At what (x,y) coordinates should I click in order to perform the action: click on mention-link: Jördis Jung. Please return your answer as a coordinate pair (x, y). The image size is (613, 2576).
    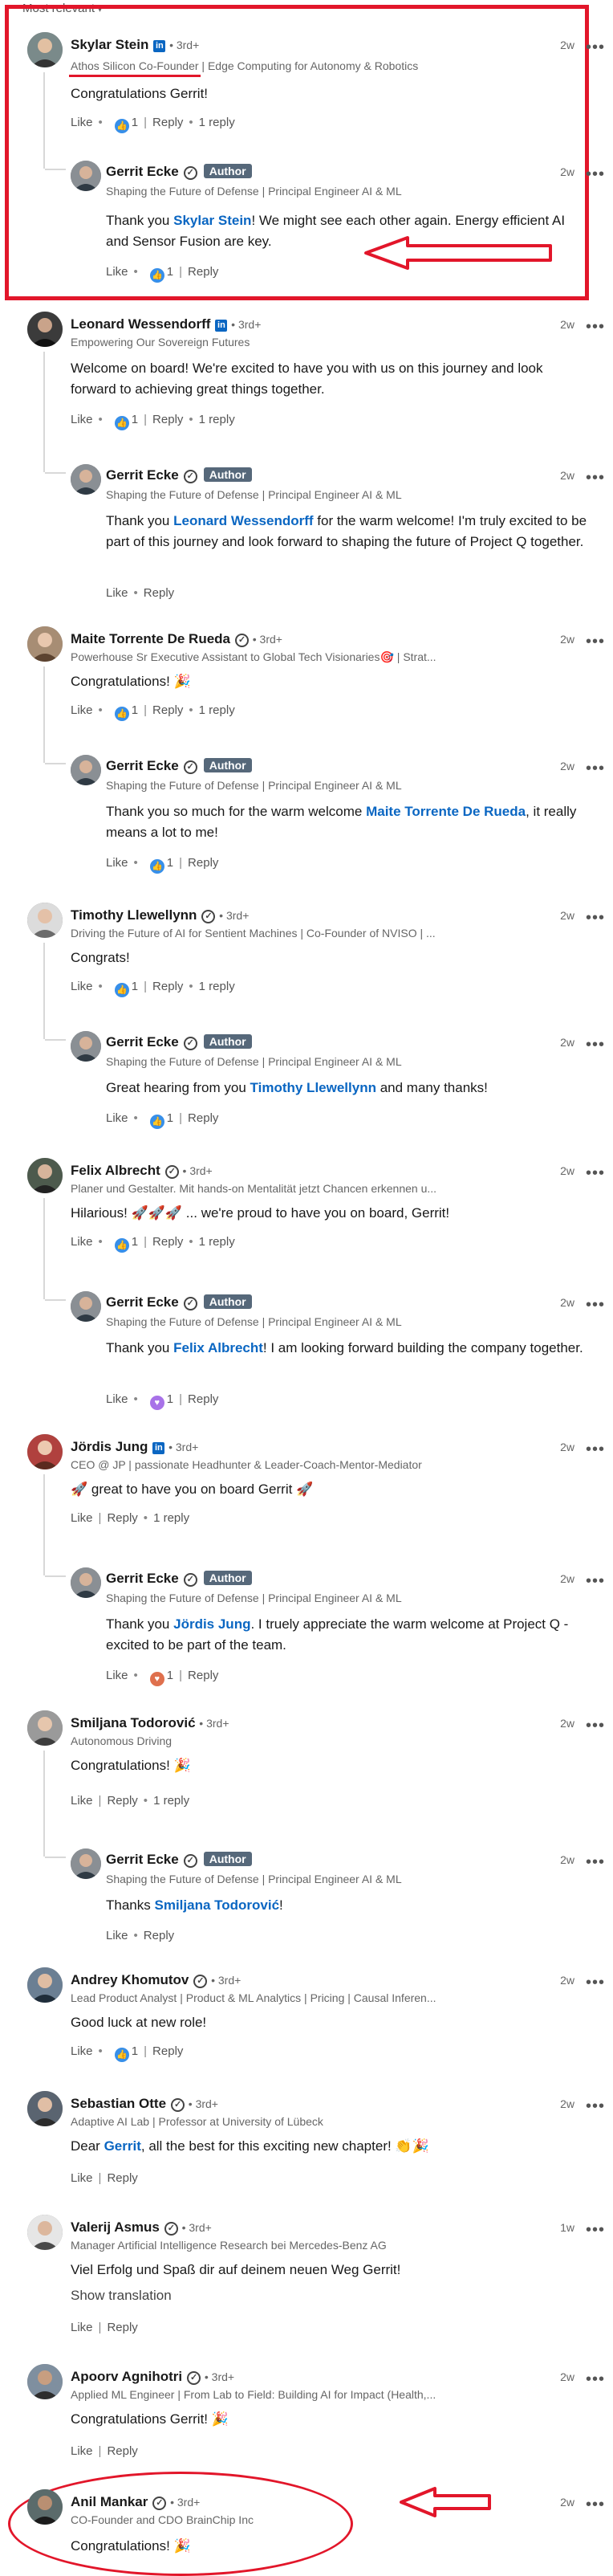
    Looking at the image, I should click on (212, 1624).